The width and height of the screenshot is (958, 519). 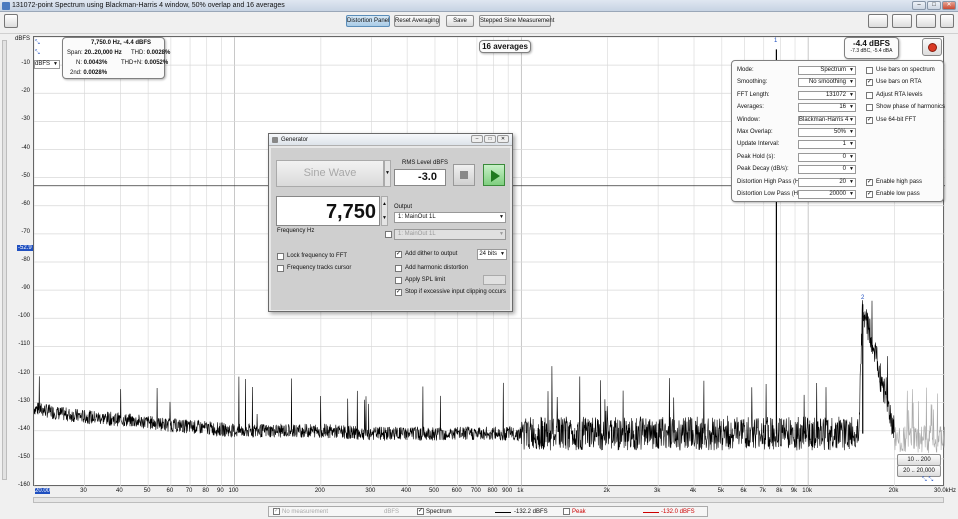 What do you see at coordinates (328, 211) in the screenshot?
I see `frequency-input: 7,750` at bounding box center [328, 211].